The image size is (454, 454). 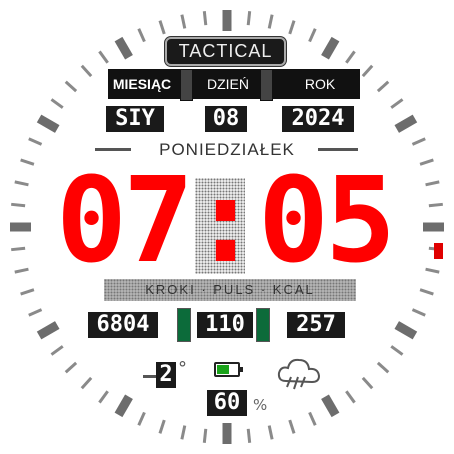 What do you see at coordinates (316, 325) in the screenshot?
I see `calories-value: 257` at bounding box center [316, 325].